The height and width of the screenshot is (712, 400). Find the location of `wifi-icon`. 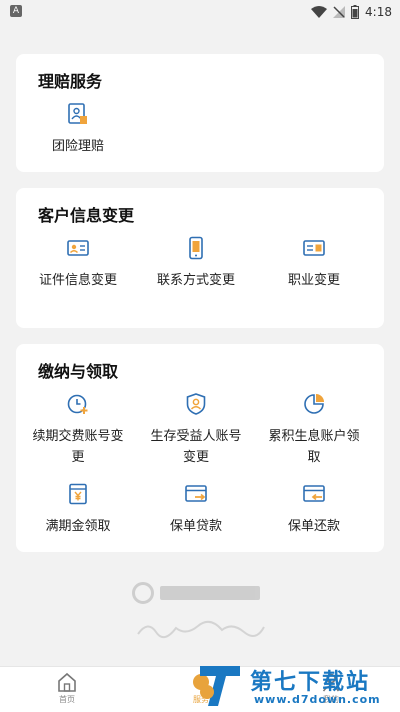

wifi-icon is located at coordinates (319, 12).